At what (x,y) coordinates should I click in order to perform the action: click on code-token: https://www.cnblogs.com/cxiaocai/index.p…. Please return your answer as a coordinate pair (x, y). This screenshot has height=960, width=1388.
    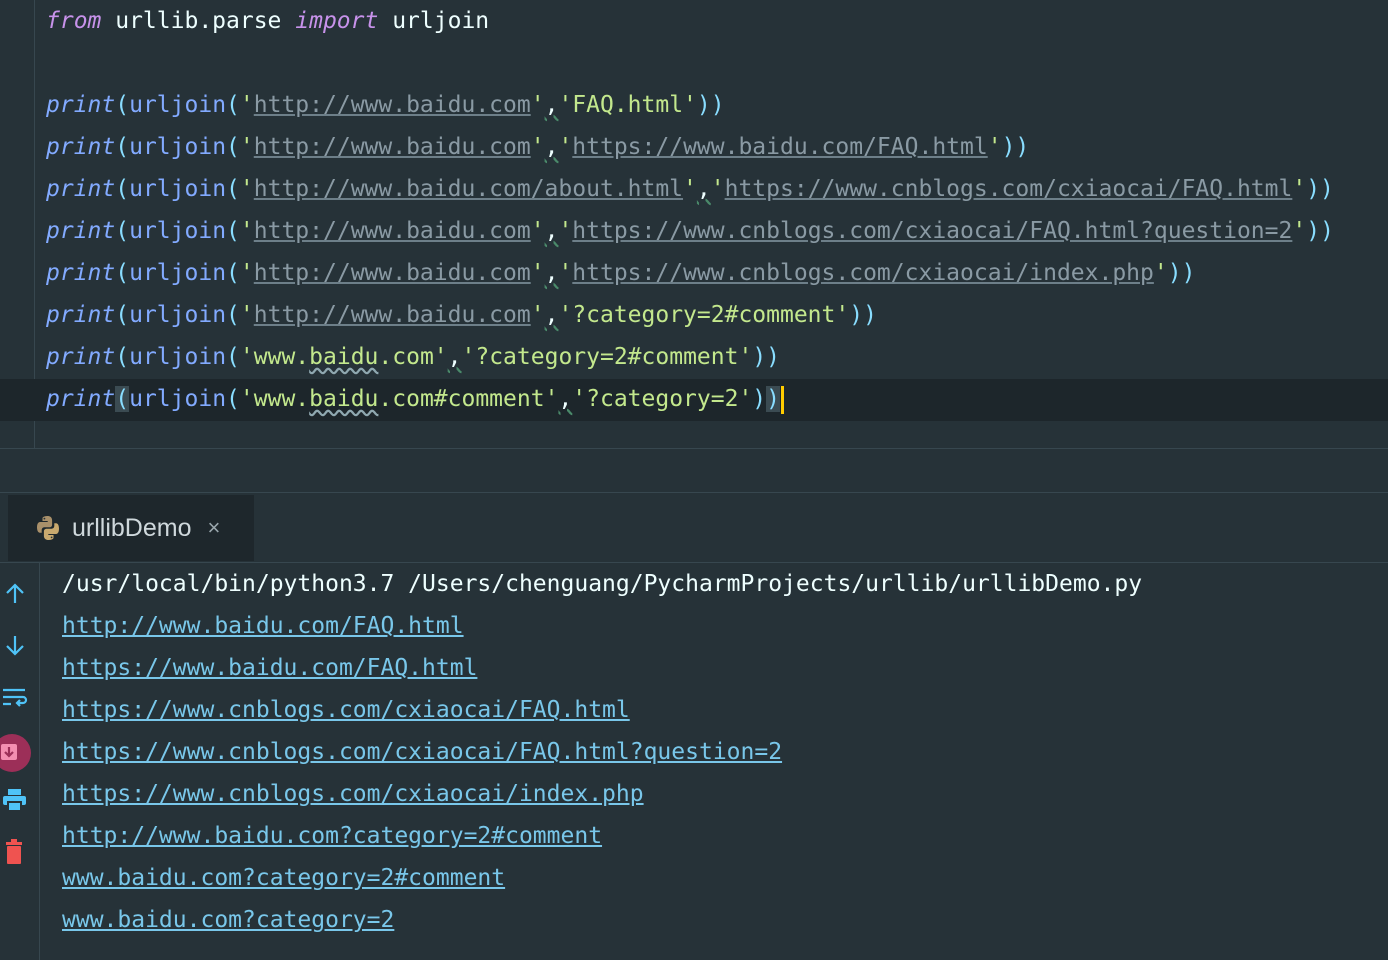
    Looking at the image, I should click on (863, 273).